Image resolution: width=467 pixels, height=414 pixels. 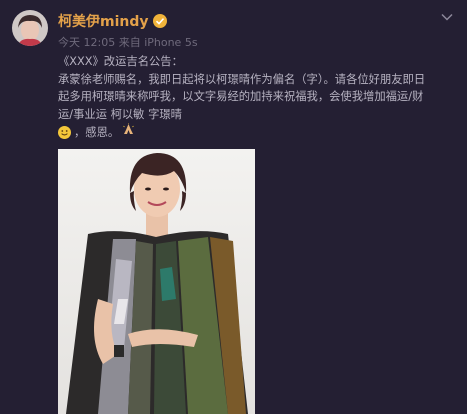 What do you see at coordinates (242, 79) in the screenshot?
I see `post-text-line: 承蒙徐老师赐名，我即日起将以柯璟晴作为偏名（字）。请各位好朋友即日` at bounding box center [242, 79].